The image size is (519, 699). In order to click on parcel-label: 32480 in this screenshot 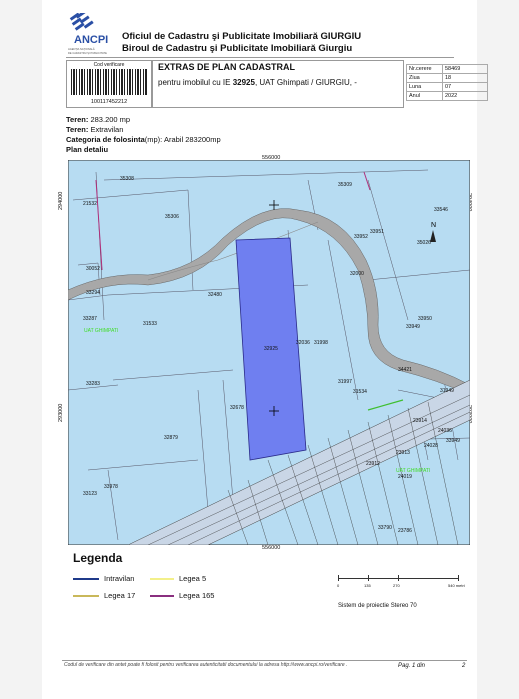, I will do `click(215, 295)`.